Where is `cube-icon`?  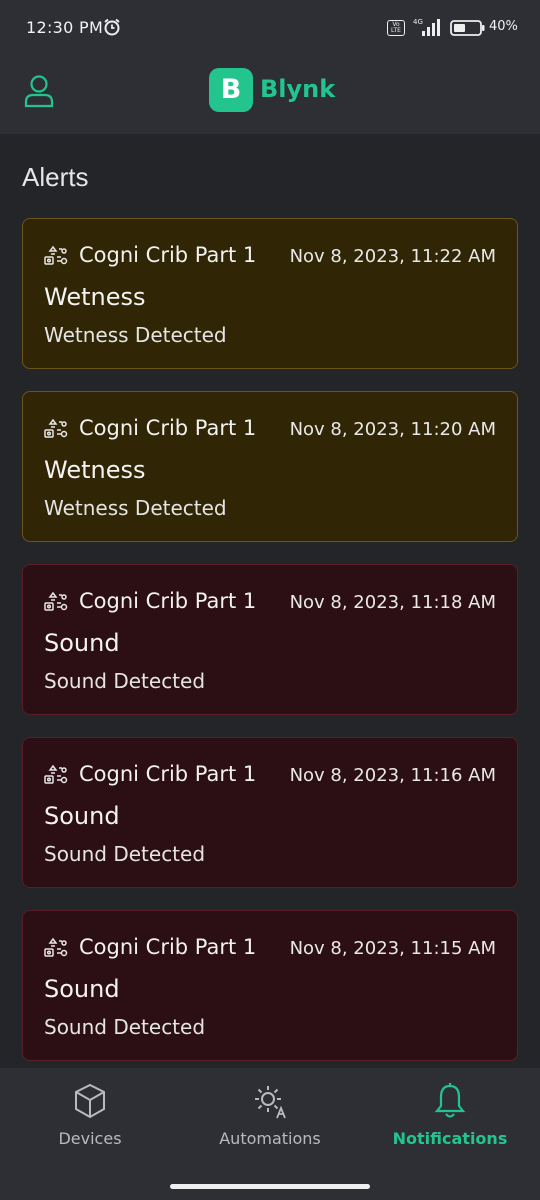
cube-icon is located at coordinates (90, 1101).